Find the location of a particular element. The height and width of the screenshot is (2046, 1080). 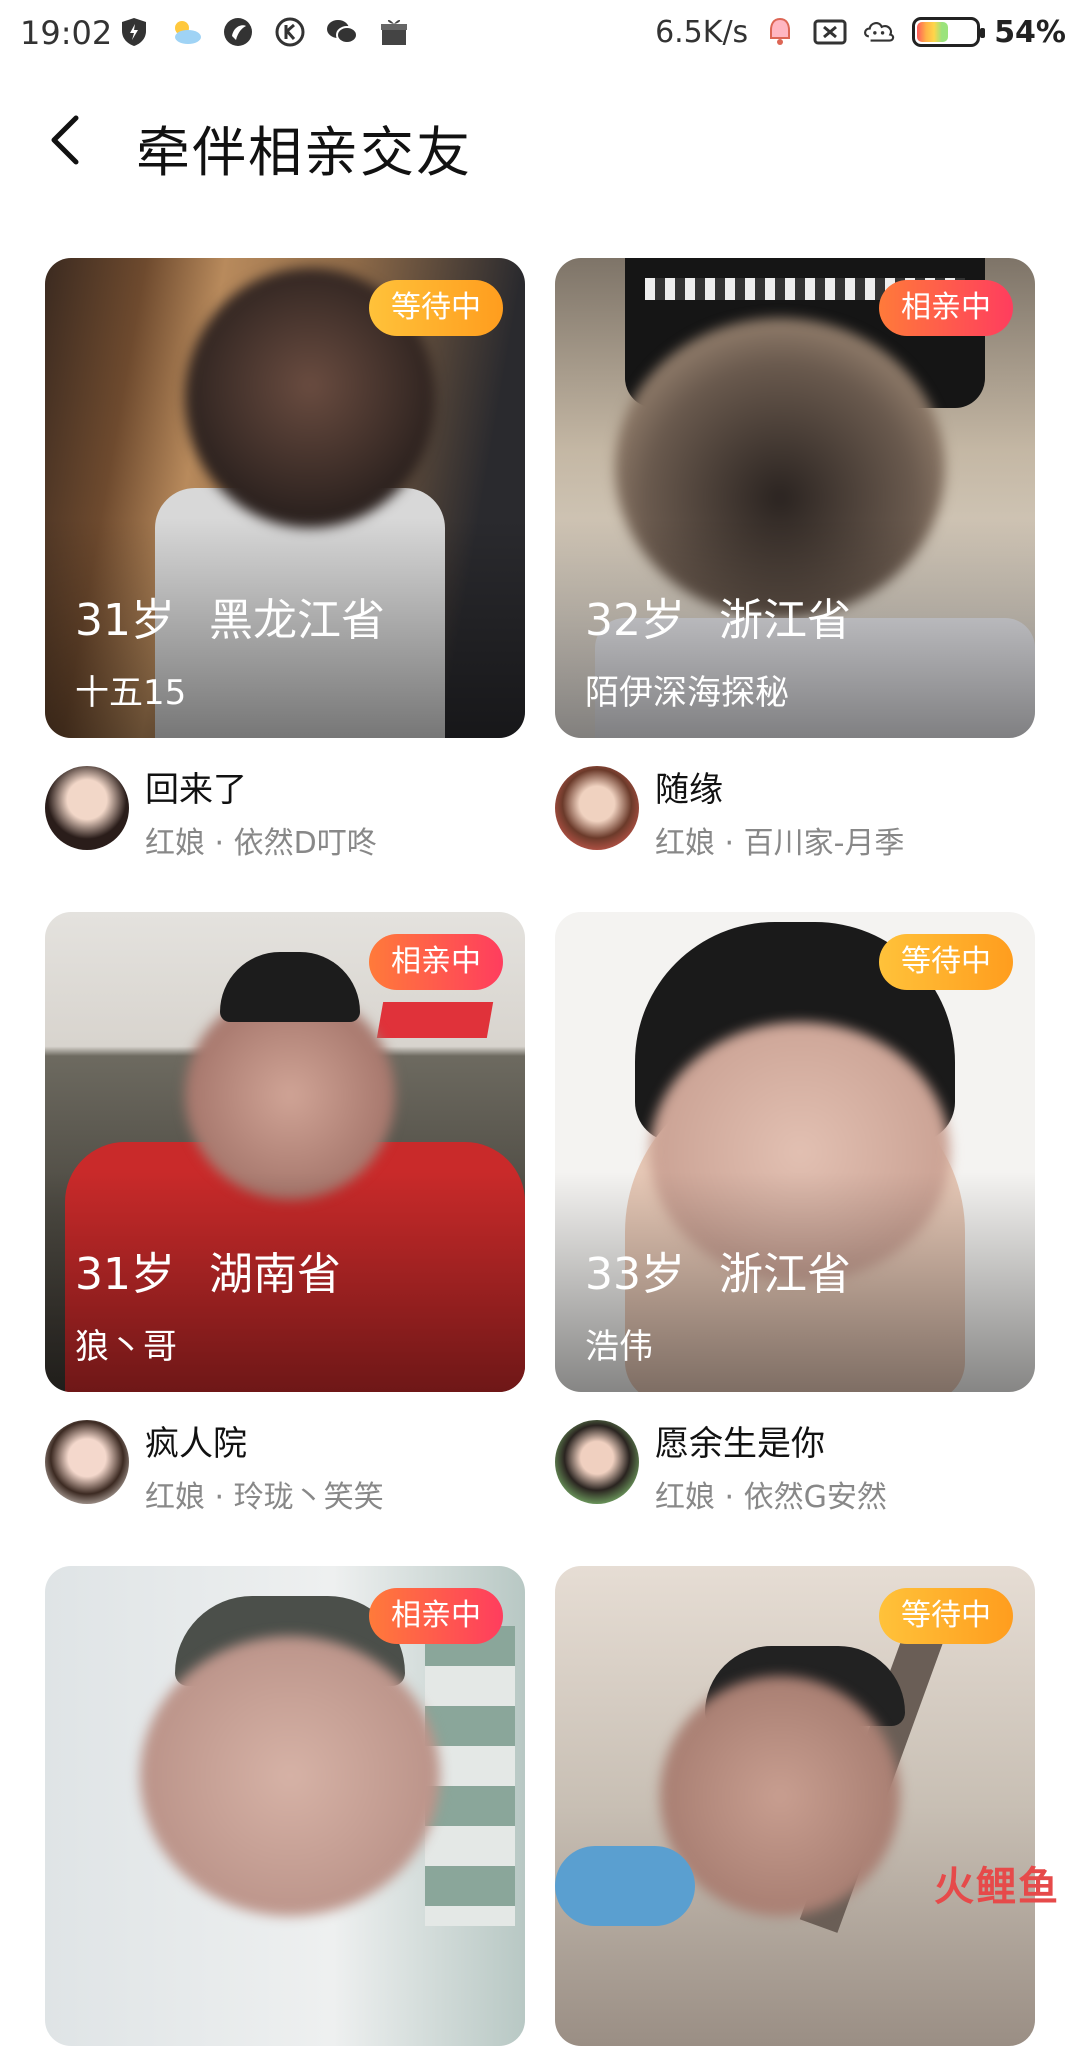

profile-summary: 31岁 湖南省 is located at coordinates (208, 1270).